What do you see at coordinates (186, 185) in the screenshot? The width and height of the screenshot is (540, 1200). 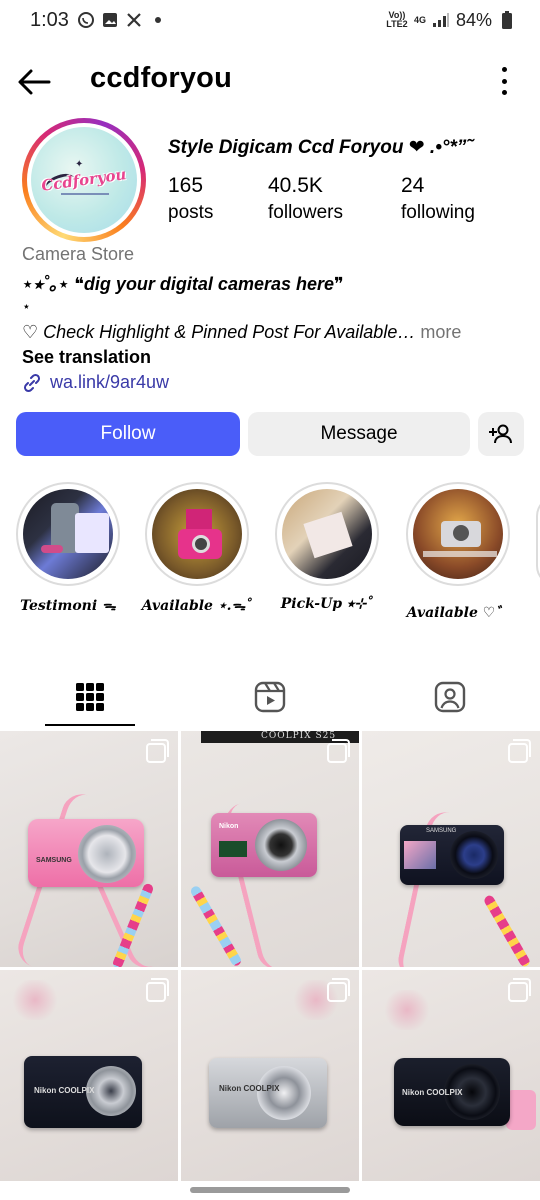 I see `stat-value: 165` at bounding box center [186, 185].